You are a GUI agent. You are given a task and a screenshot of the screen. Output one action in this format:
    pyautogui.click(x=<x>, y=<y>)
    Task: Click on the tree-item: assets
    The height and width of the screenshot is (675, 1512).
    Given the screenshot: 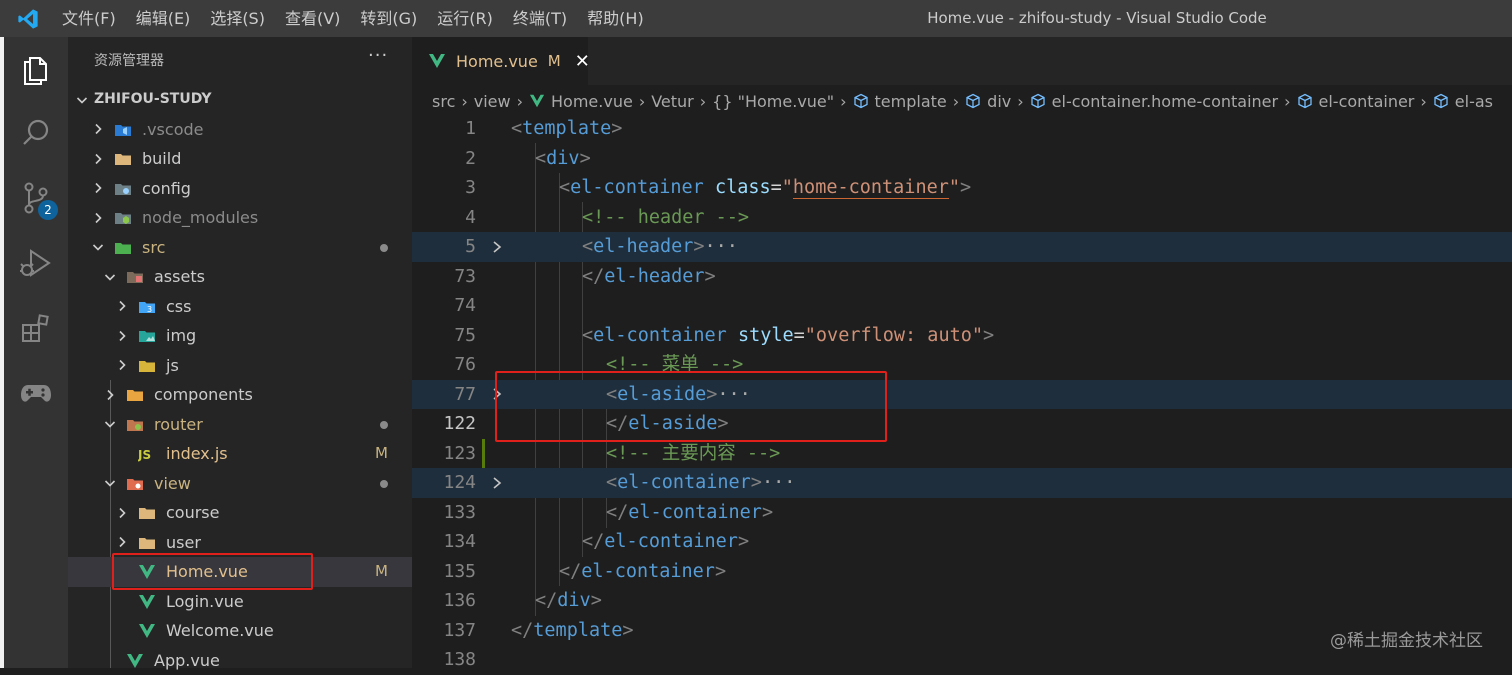 What is the action you would take?
    pyautogui.click(x=240, y=277)
    